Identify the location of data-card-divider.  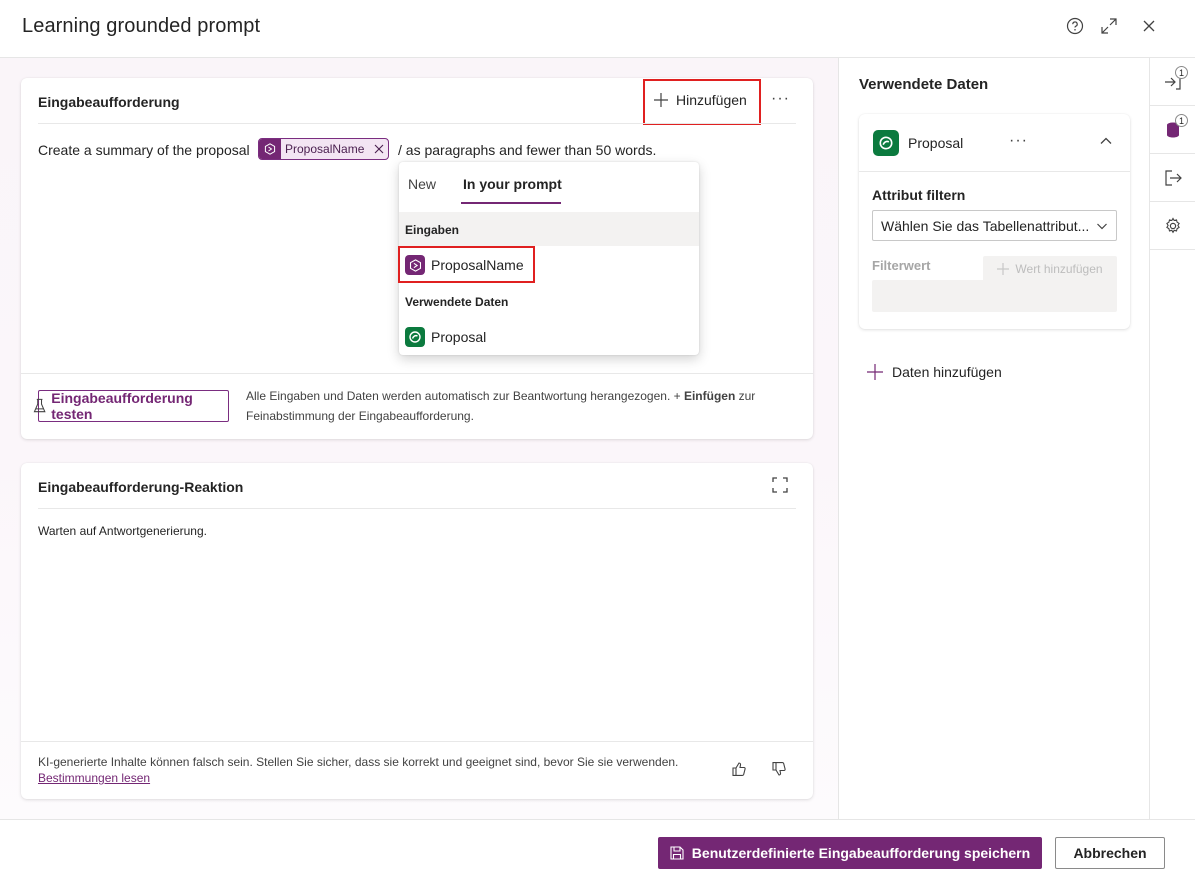
(994, 171).